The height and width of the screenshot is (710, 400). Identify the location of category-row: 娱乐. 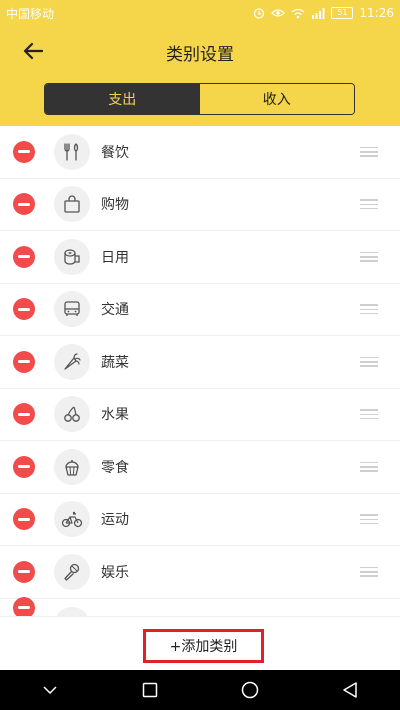
(200, 572).